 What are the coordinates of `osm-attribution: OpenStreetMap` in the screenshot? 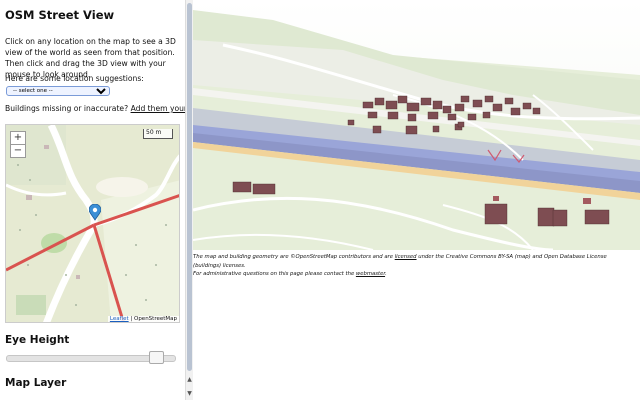 It's located at (155, 319).